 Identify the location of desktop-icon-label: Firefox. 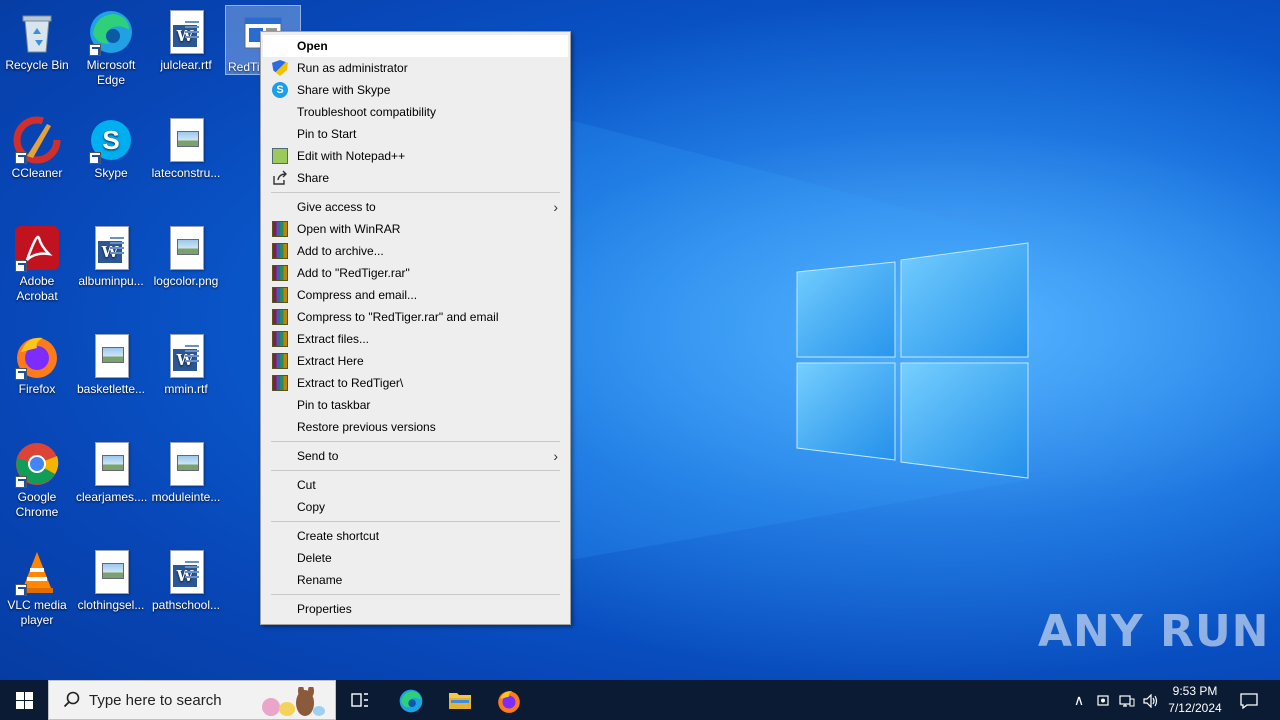
(37, 389).